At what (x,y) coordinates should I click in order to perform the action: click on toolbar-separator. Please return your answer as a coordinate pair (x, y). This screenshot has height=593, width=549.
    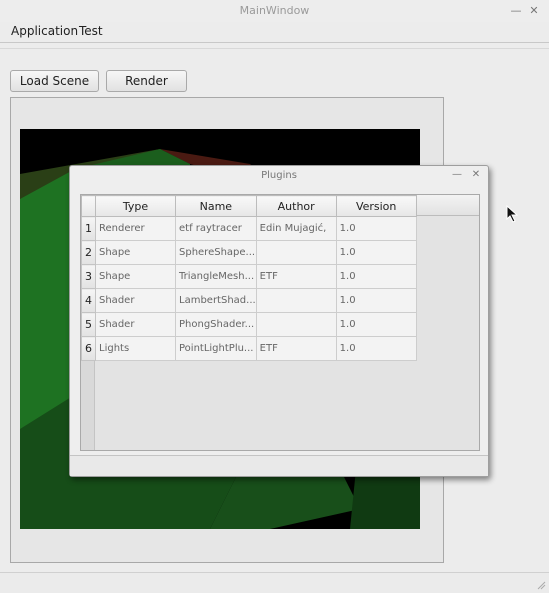
    Looking at the image, I should click on (274, 45).